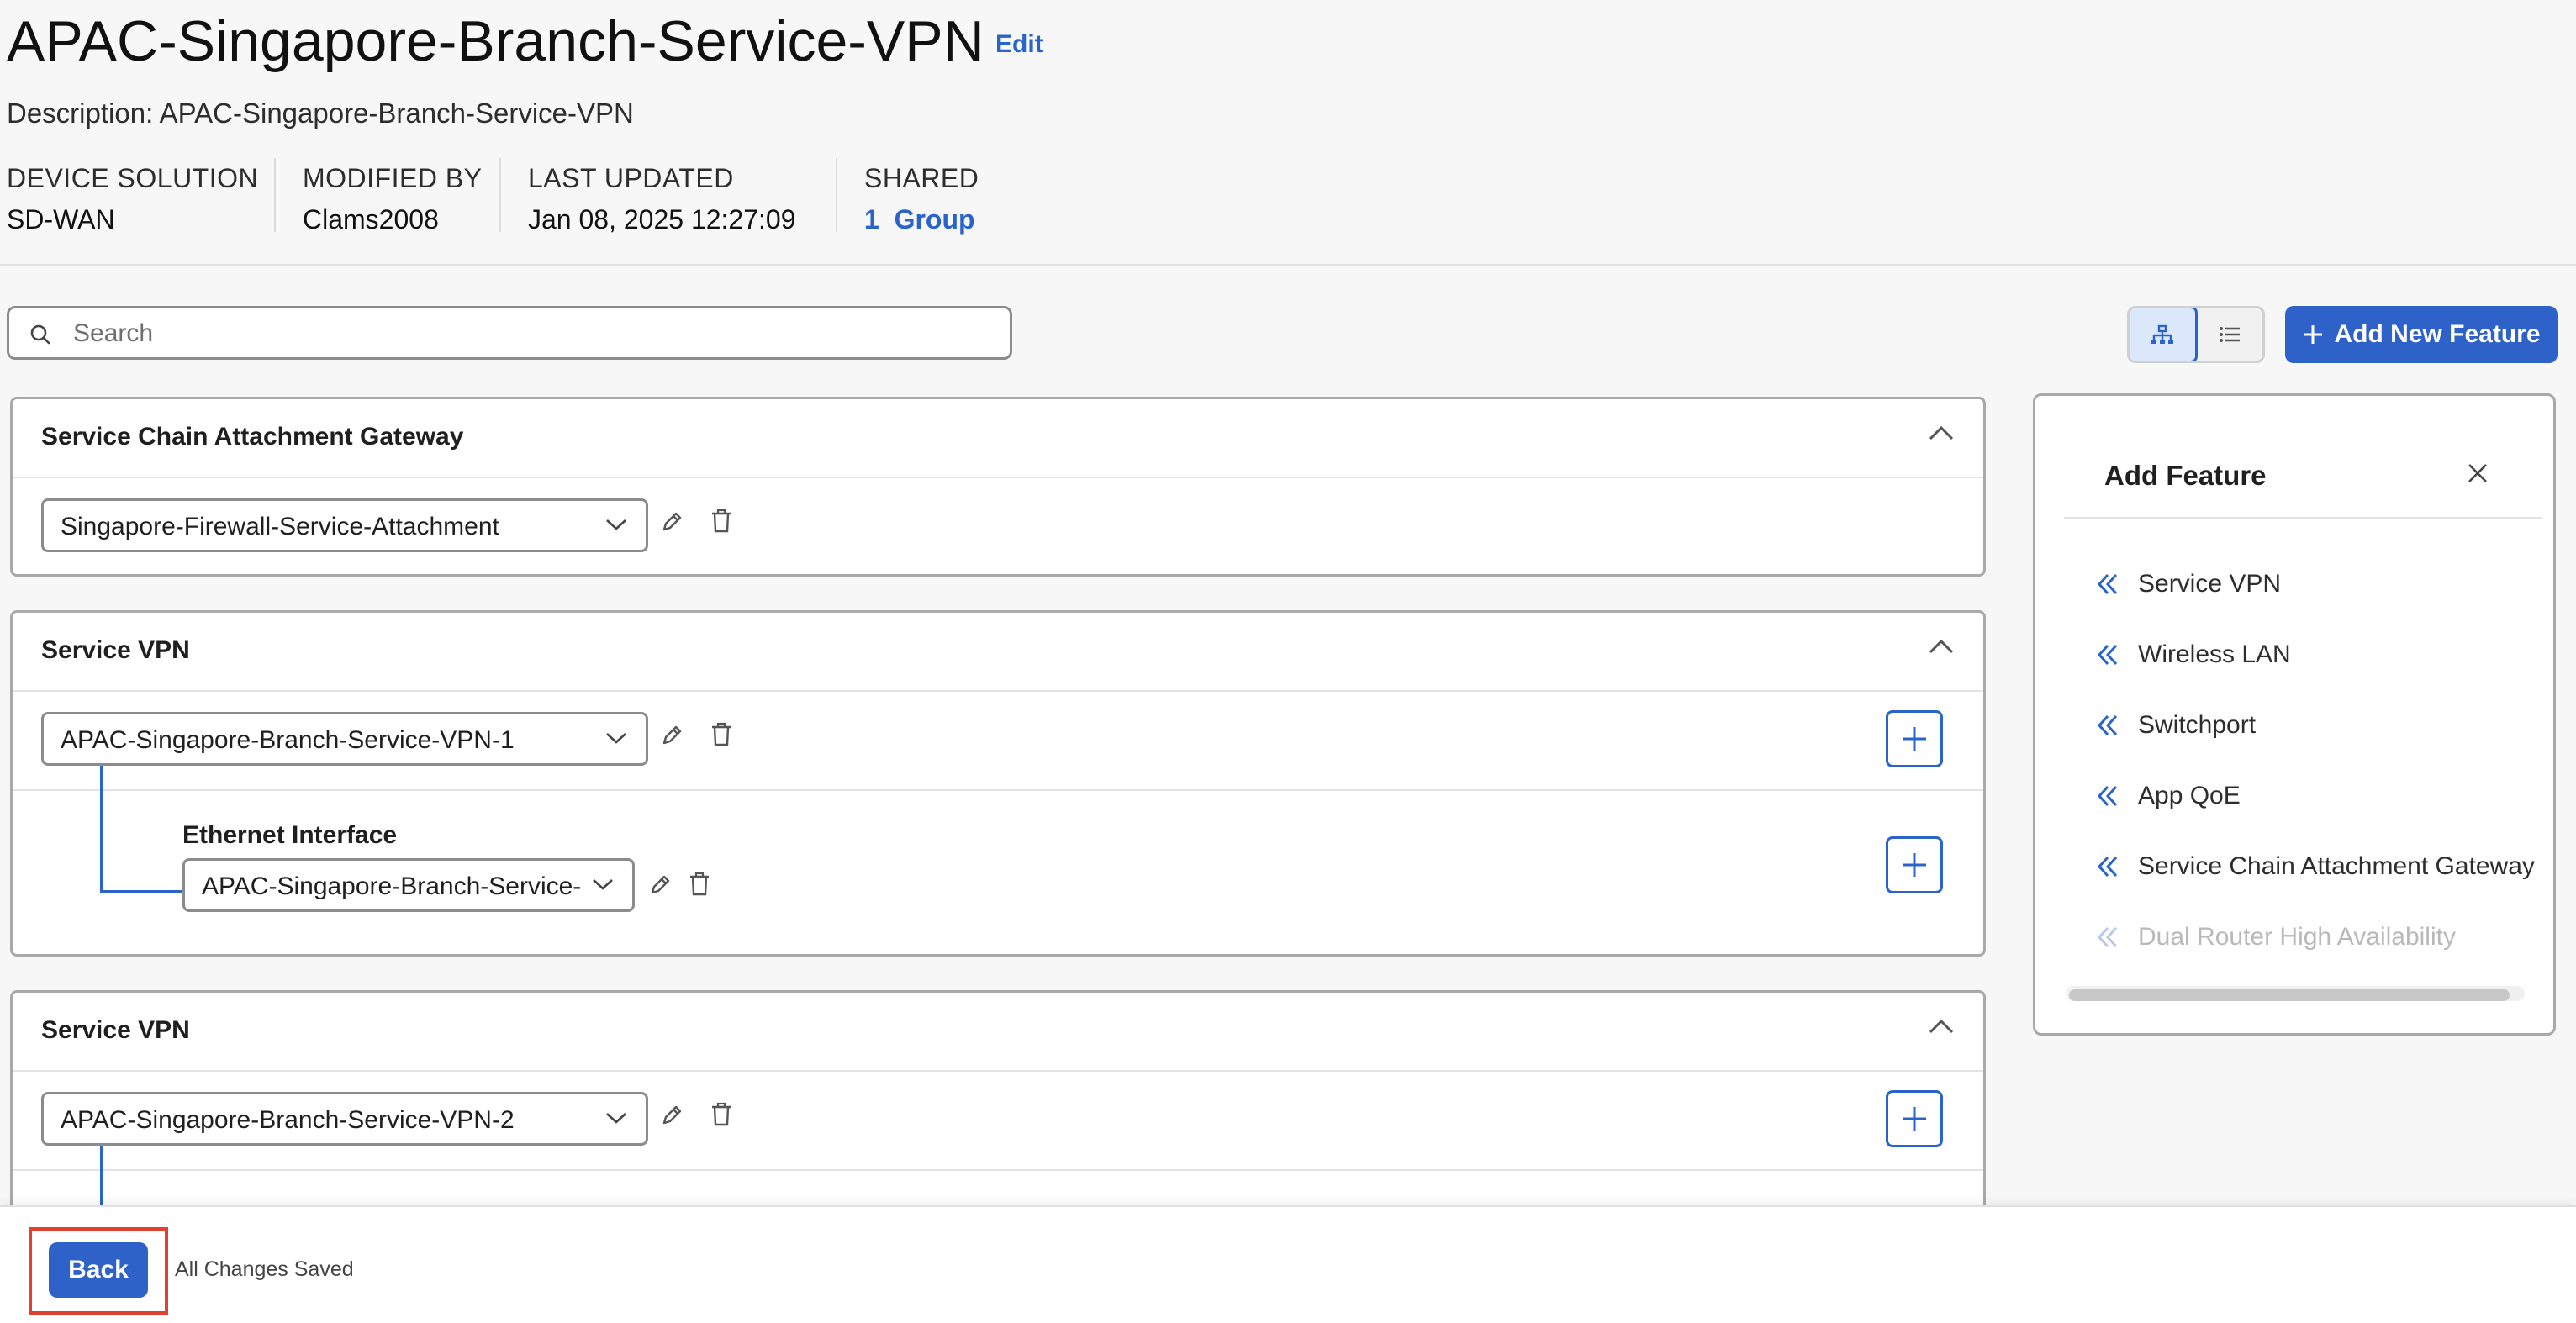  What do you see at coordinates (2289, 995) in the screenshot?
I see `horizontal-scrollbar-thumb` at bounding box center [2289, 995].